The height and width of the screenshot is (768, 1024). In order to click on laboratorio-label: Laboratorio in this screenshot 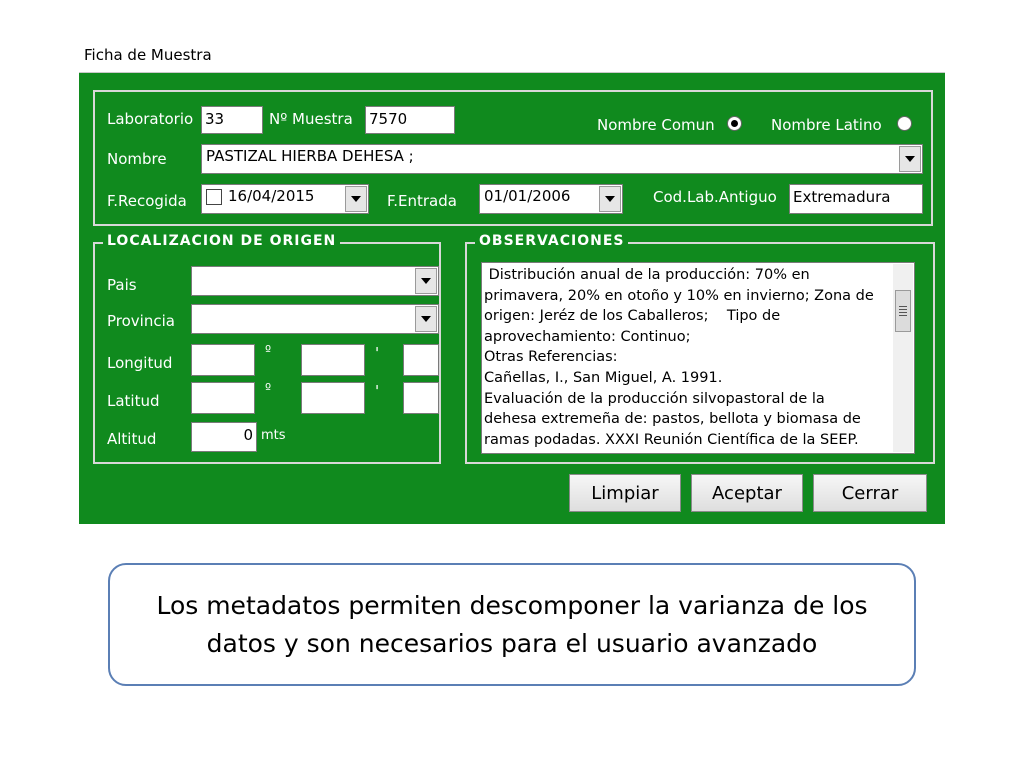, I will do `click(150, 119)`.